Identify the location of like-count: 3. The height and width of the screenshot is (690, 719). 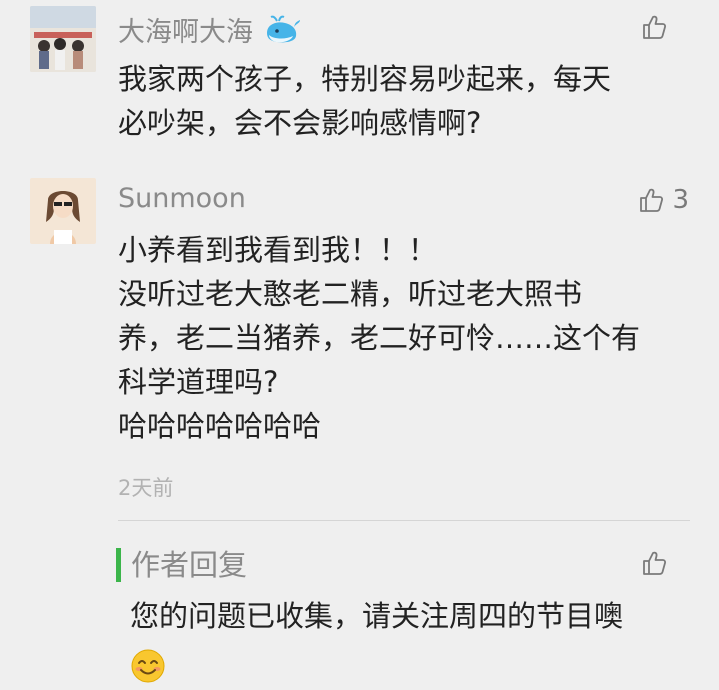
(680, 200).